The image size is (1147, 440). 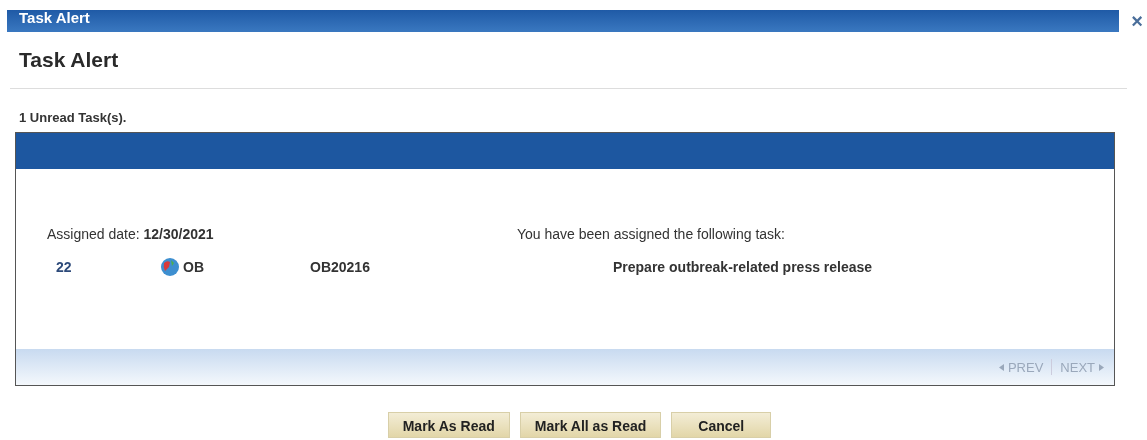 I want to click on globe-icon, so click(x=170, y=267).